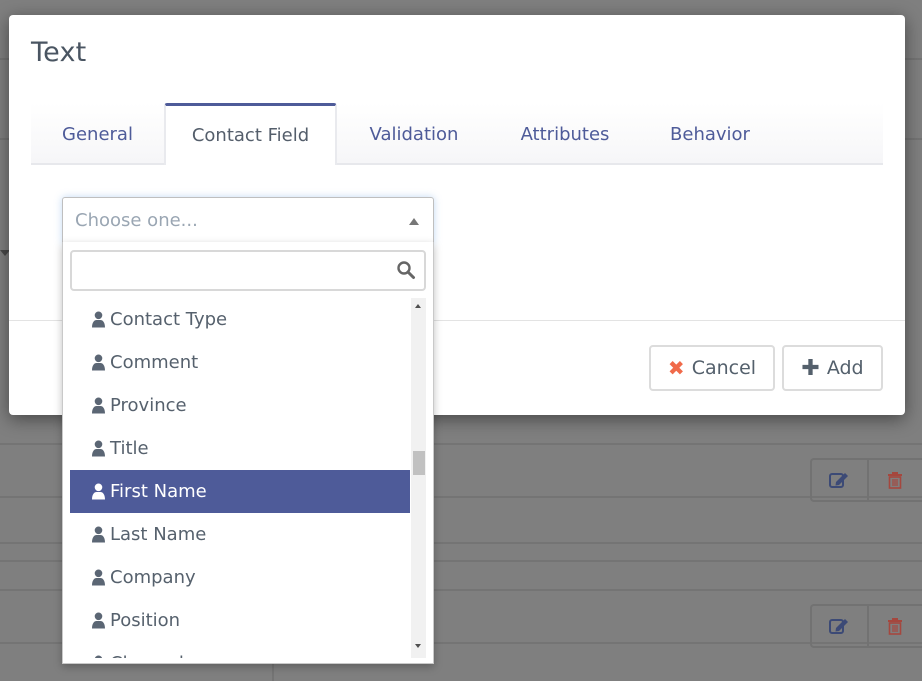  Describe the element at coordinates (845, 368) in the screenshot. I see `add-label: Add` at that location.